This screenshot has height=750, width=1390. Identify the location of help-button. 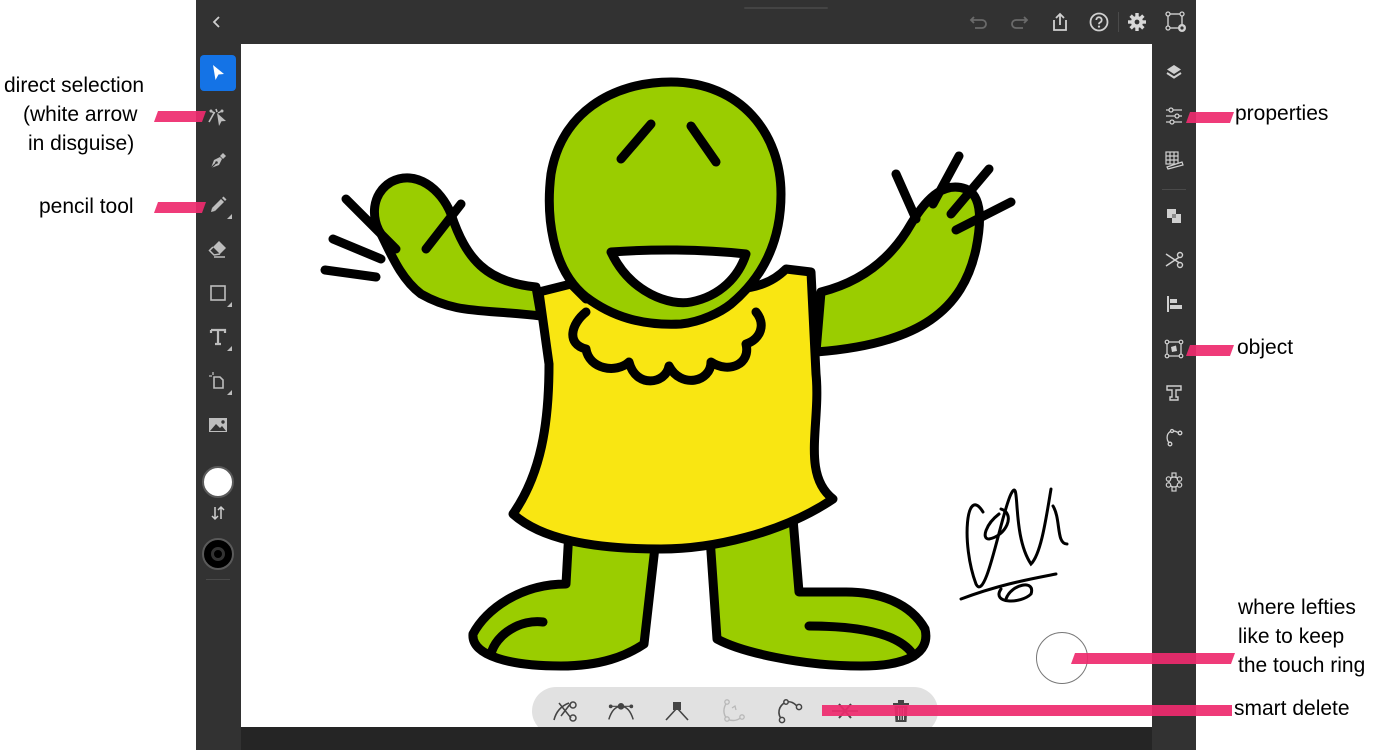
(1099, 22).